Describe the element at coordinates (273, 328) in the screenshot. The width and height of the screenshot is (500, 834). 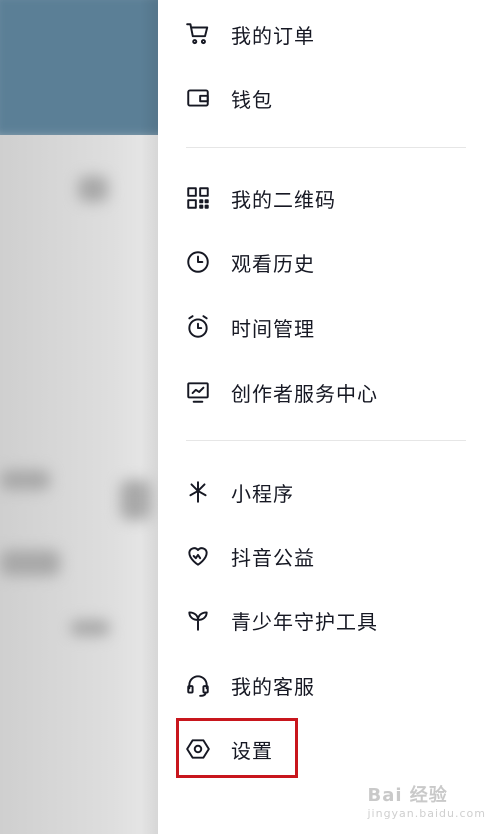
I see `menu-item-label: 时间管理` at that location.